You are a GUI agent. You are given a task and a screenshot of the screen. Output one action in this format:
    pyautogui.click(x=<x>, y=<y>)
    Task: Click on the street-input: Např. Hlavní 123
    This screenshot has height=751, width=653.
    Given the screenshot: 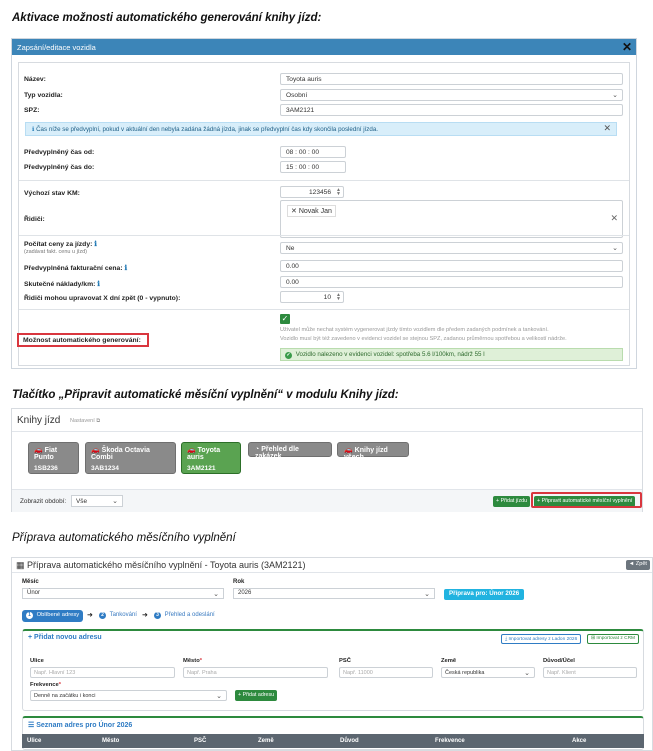 What is the action you would take?
    pyautogui.click(x=102, y=672)
    